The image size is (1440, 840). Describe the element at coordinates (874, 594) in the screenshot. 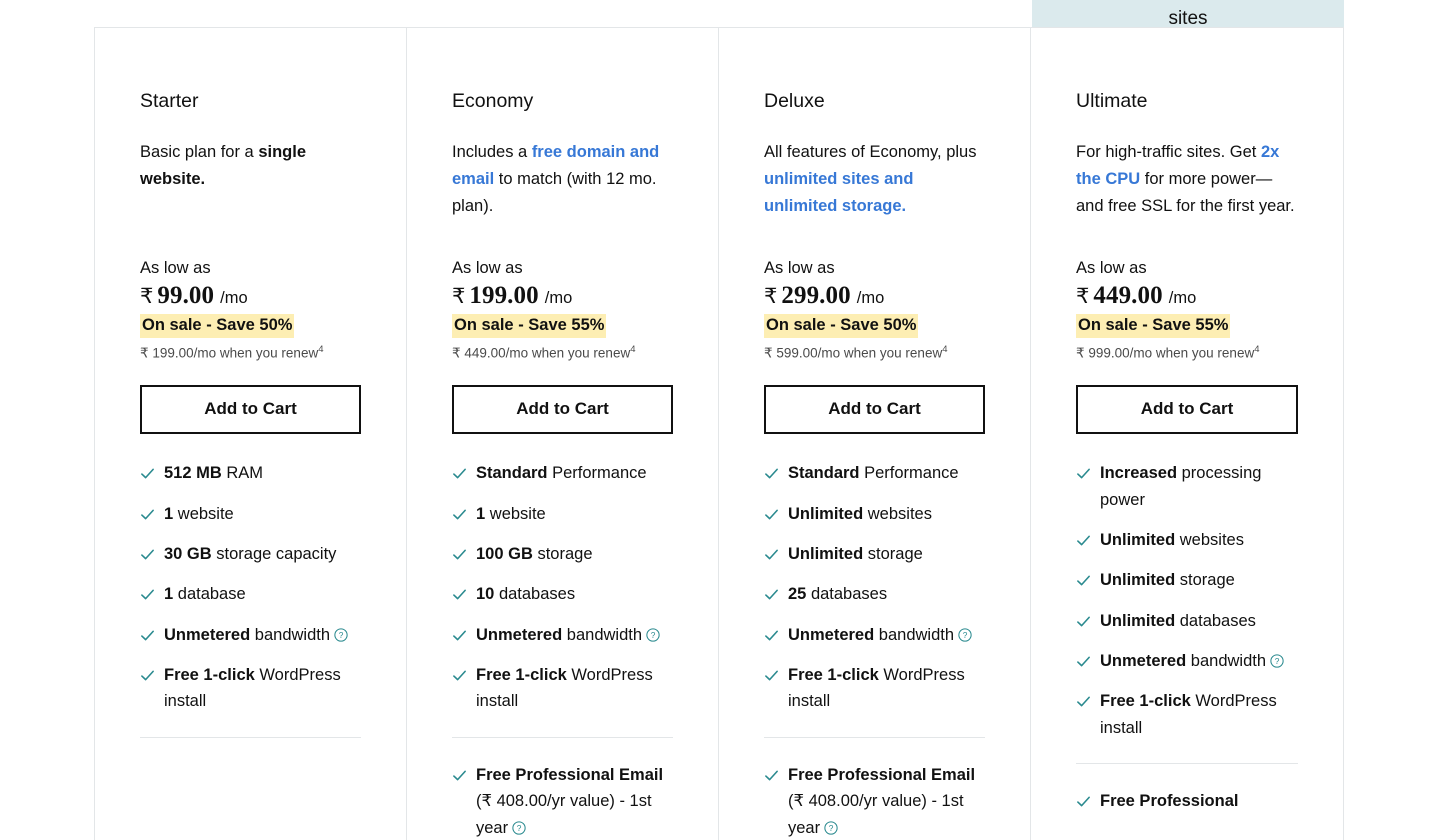

I see `feature-item: 25 databases` at that location.